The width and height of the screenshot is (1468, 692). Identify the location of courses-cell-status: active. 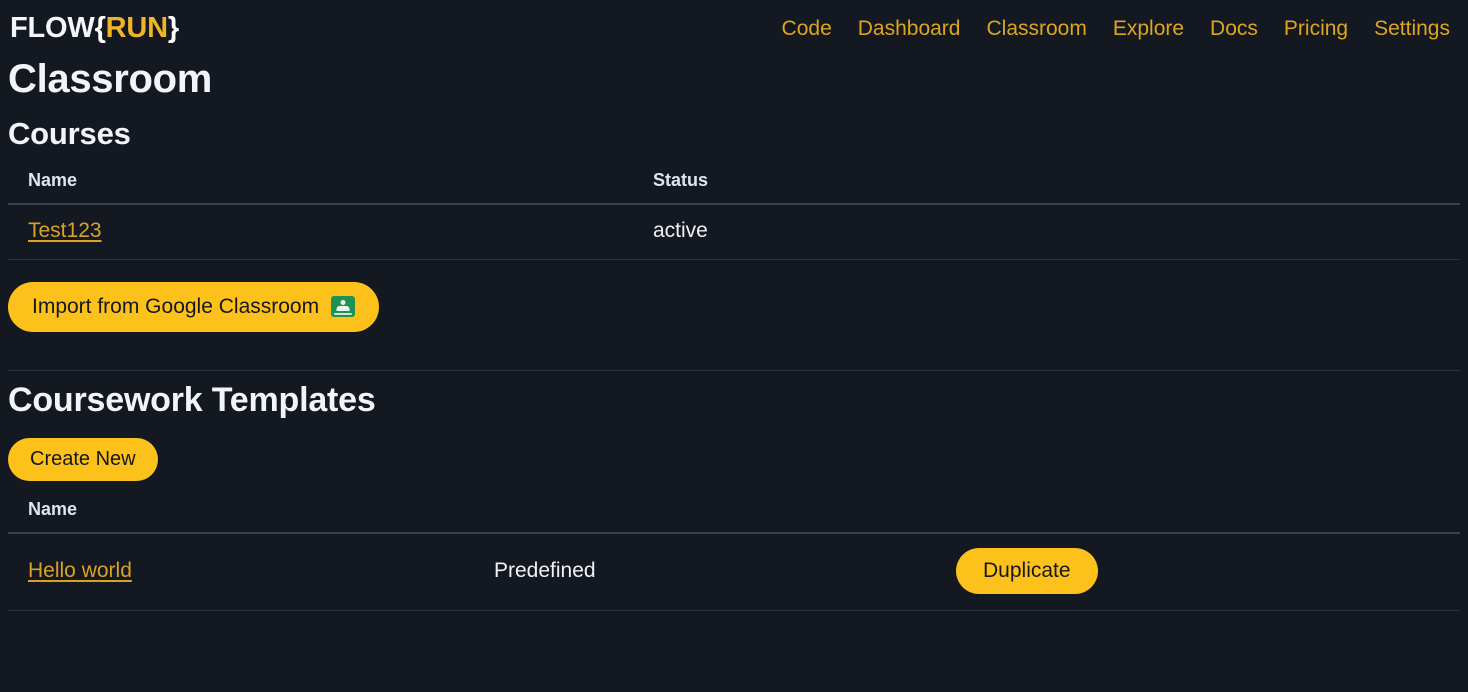
(1046, 231).